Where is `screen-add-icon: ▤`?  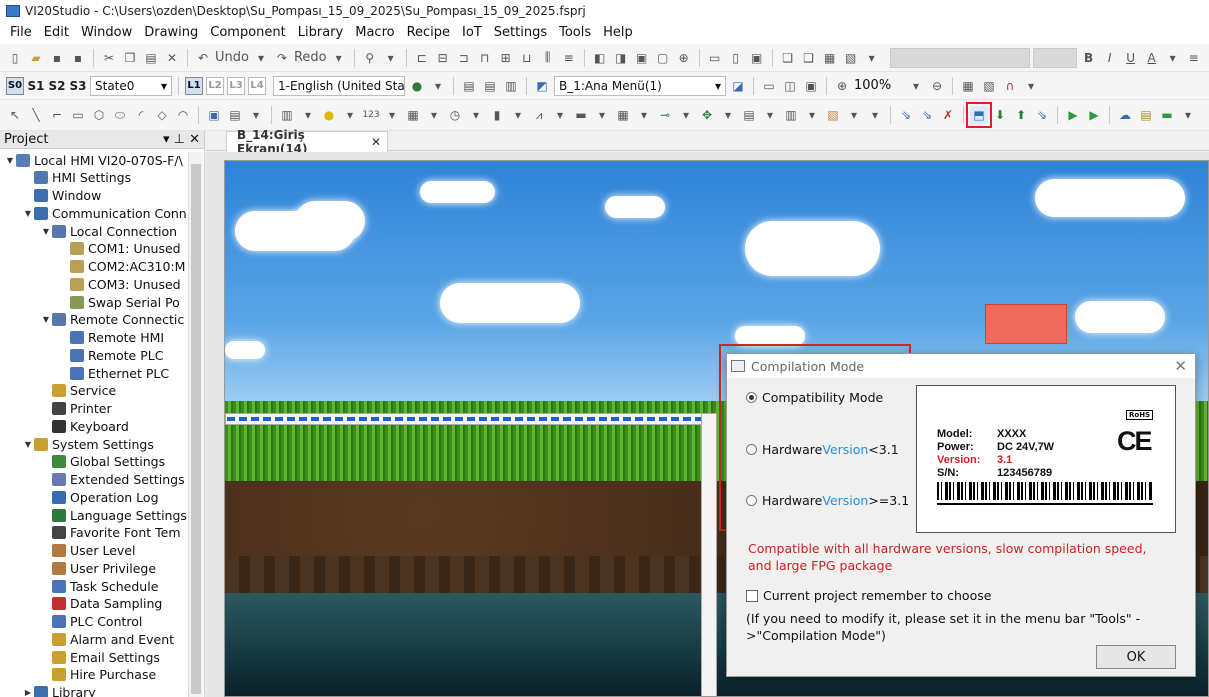
screen-add-icon: ▤ is located at coordinates (469, 86).